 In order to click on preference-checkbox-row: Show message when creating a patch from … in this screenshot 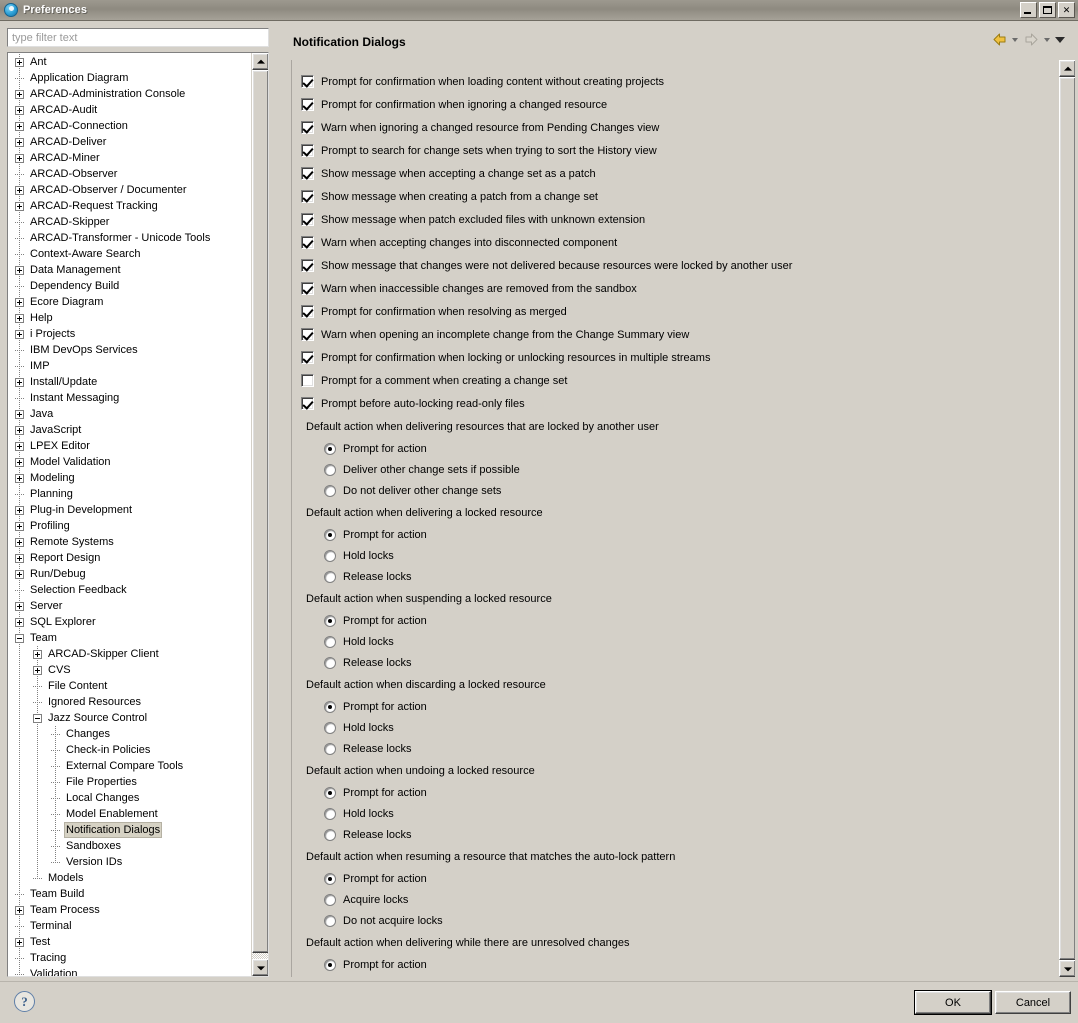, I will do `click(679, 196)`.